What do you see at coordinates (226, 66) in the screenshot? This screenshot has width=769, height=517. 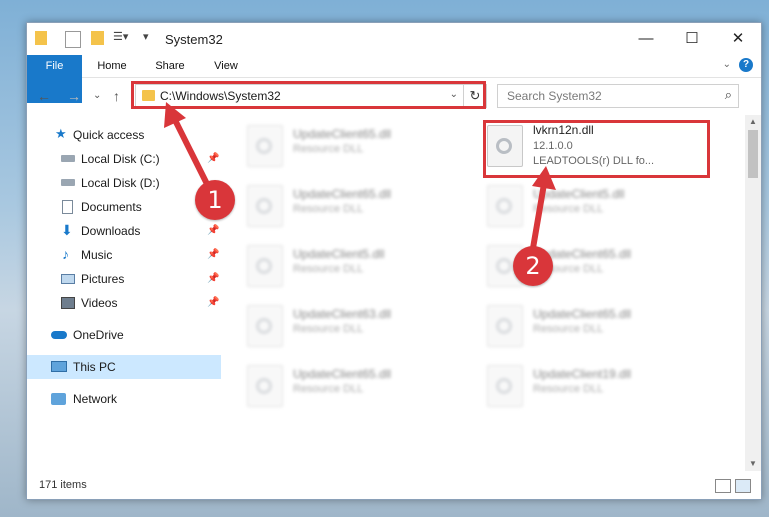 I see `tab-view: View` at bounding box center [226, 66].